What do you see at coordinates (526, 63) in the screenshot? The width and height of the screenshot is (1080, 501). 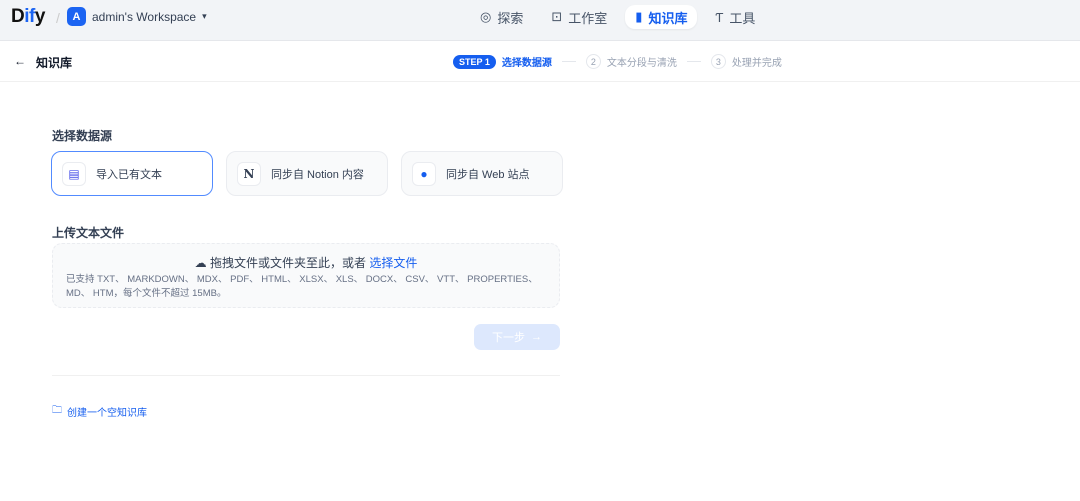 I see `step-1-label: 选择数据源` at bounding box center [526, 63].